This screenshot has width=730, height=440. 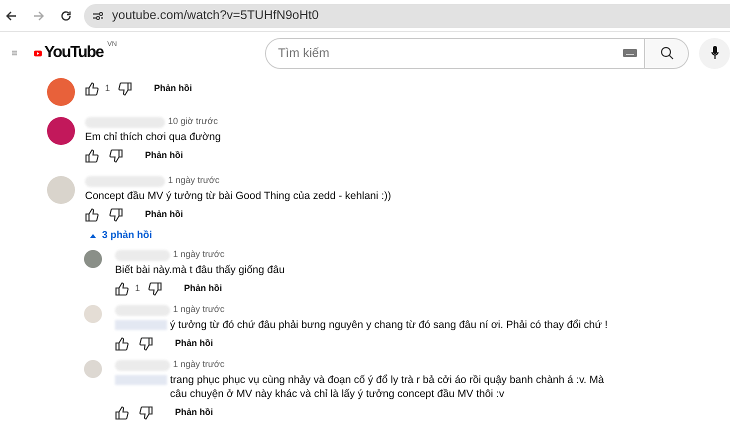 What do you see at coordinates (153, 137) in the screenshot?
I see `comment-text: Em chỉ thích chơi qua đường` at bounding box center [153, 137].